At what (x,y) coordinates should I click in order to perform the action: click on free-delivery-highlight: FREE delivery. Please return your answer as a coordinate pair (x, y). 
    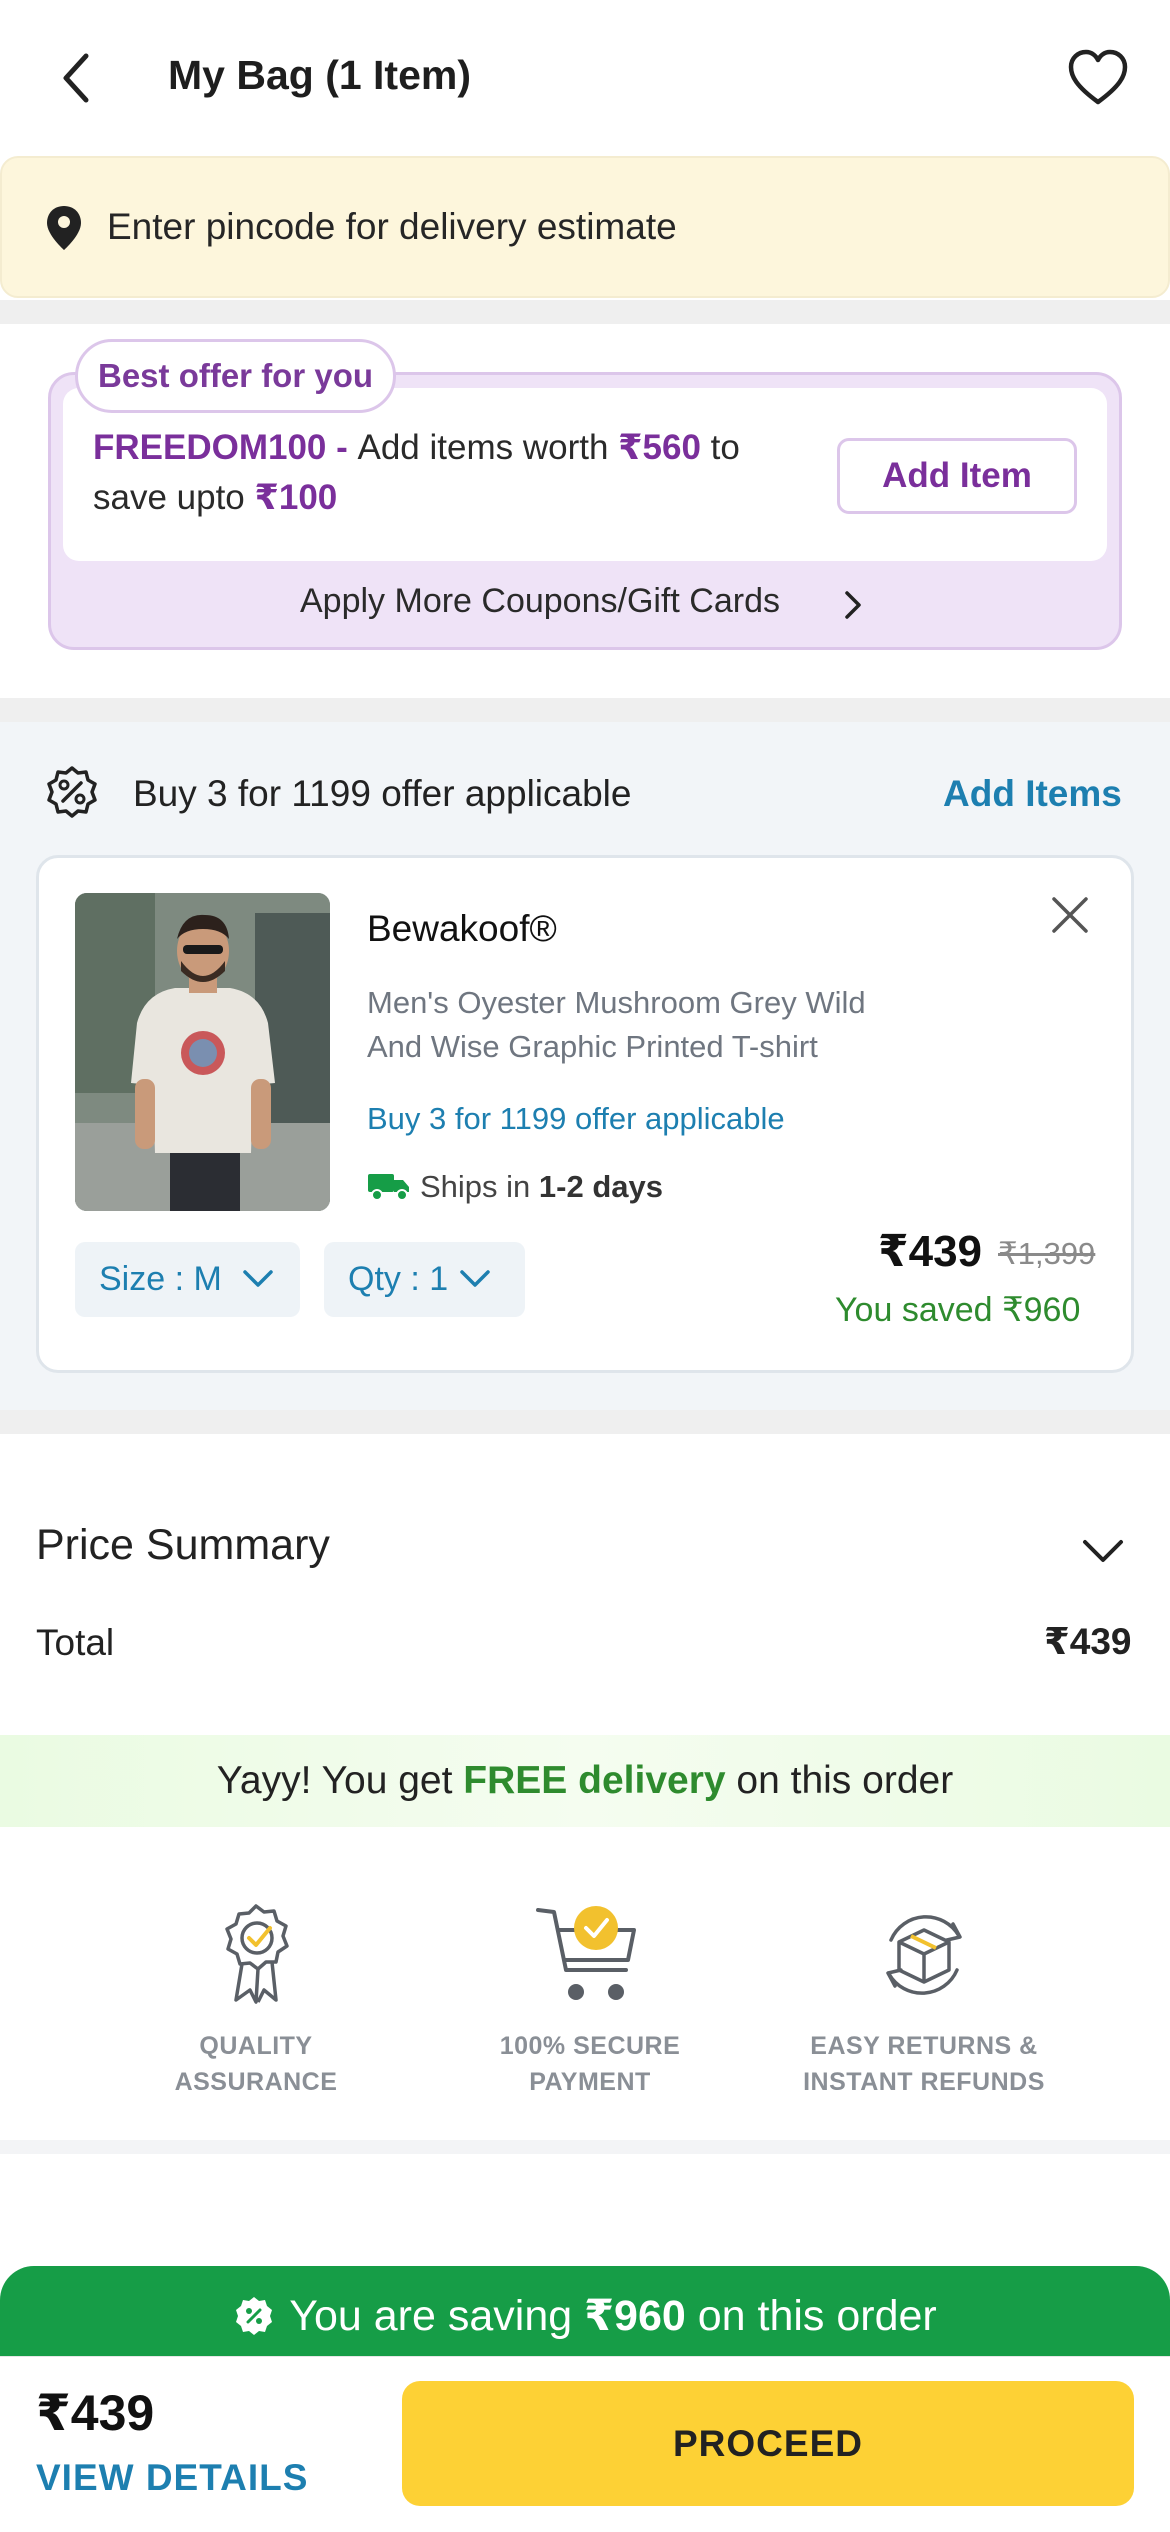
    Looking at the image, I should click on (594, 1780).